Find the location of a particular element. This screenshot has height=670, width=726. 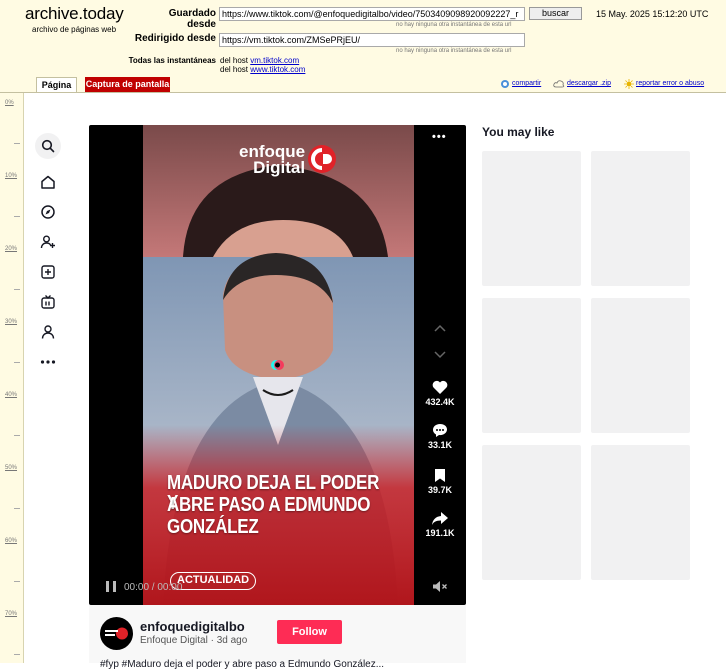

avatar-logo-icon is located at coordinates (116, 633).